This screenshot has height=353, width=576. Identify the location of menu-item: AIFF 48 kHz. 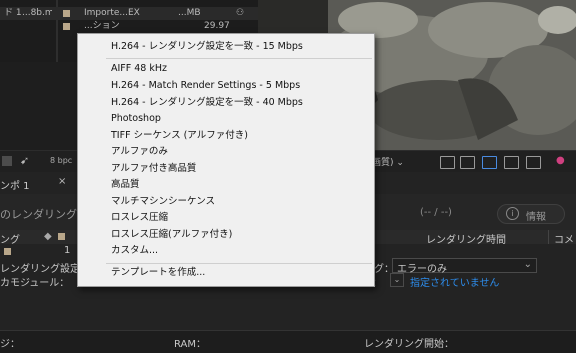
(226, 69).